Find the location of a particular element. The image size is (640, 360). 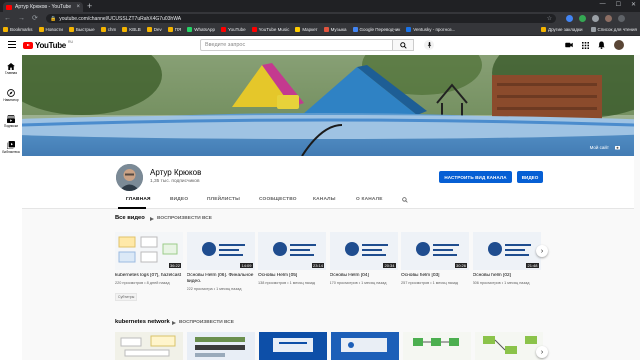

bookmark-item: KBLB is located at coordinates (131, 29).